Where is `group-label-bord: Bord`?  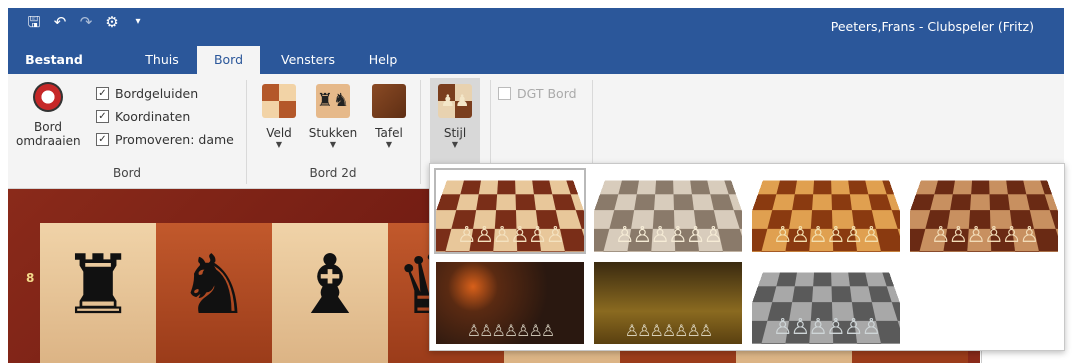 group-label-bord: Bord is located at coordinates (127, 173).